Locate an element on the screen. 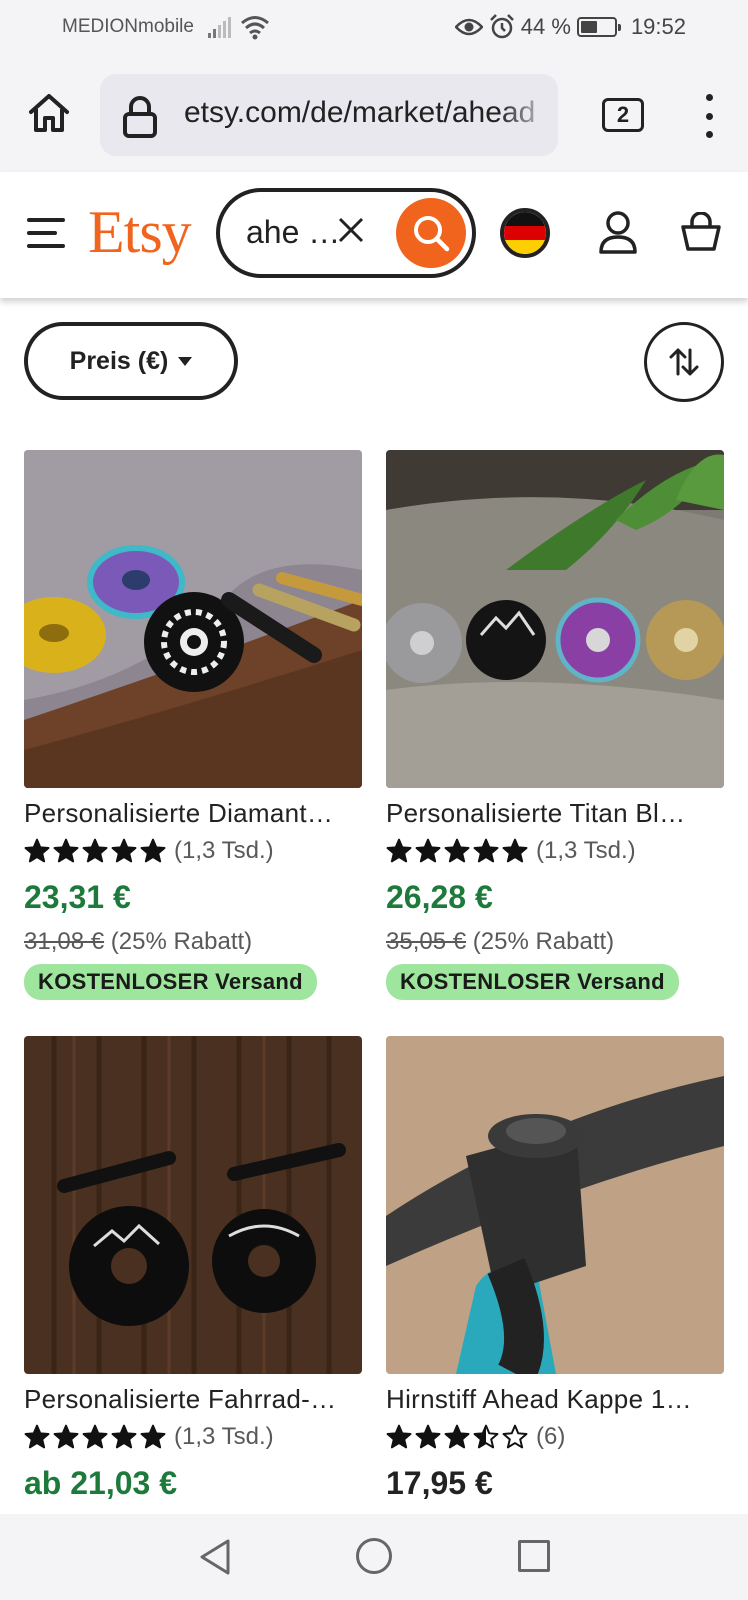 The image size is (748, 1600). price-filter-label: Preis (€) is located at coordinates (119, 360).